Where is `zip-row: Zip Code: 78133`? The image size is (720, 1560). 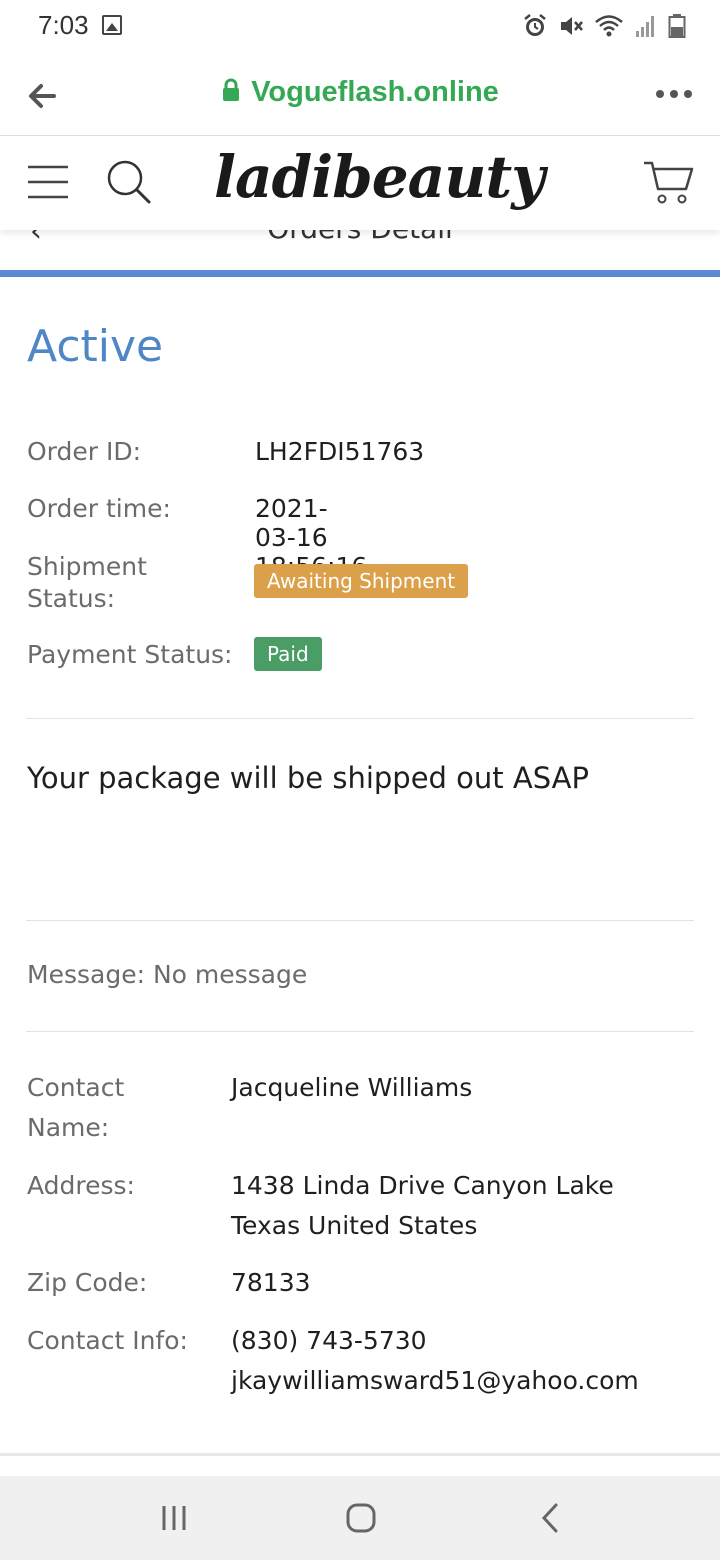 zip-row: Zip Code: 78133 is located at coordinates (367, 1283).